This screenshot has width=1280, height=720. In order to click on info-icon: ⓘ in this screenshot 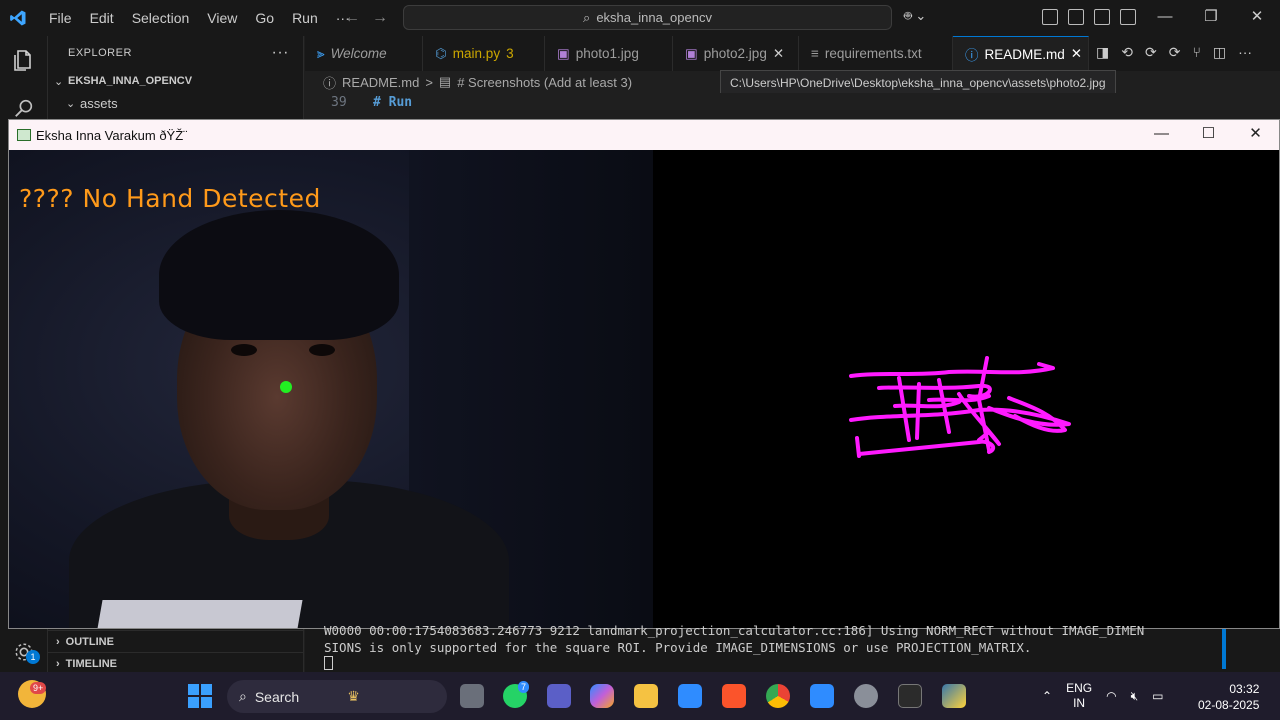, I will do `click(330, 83)`.